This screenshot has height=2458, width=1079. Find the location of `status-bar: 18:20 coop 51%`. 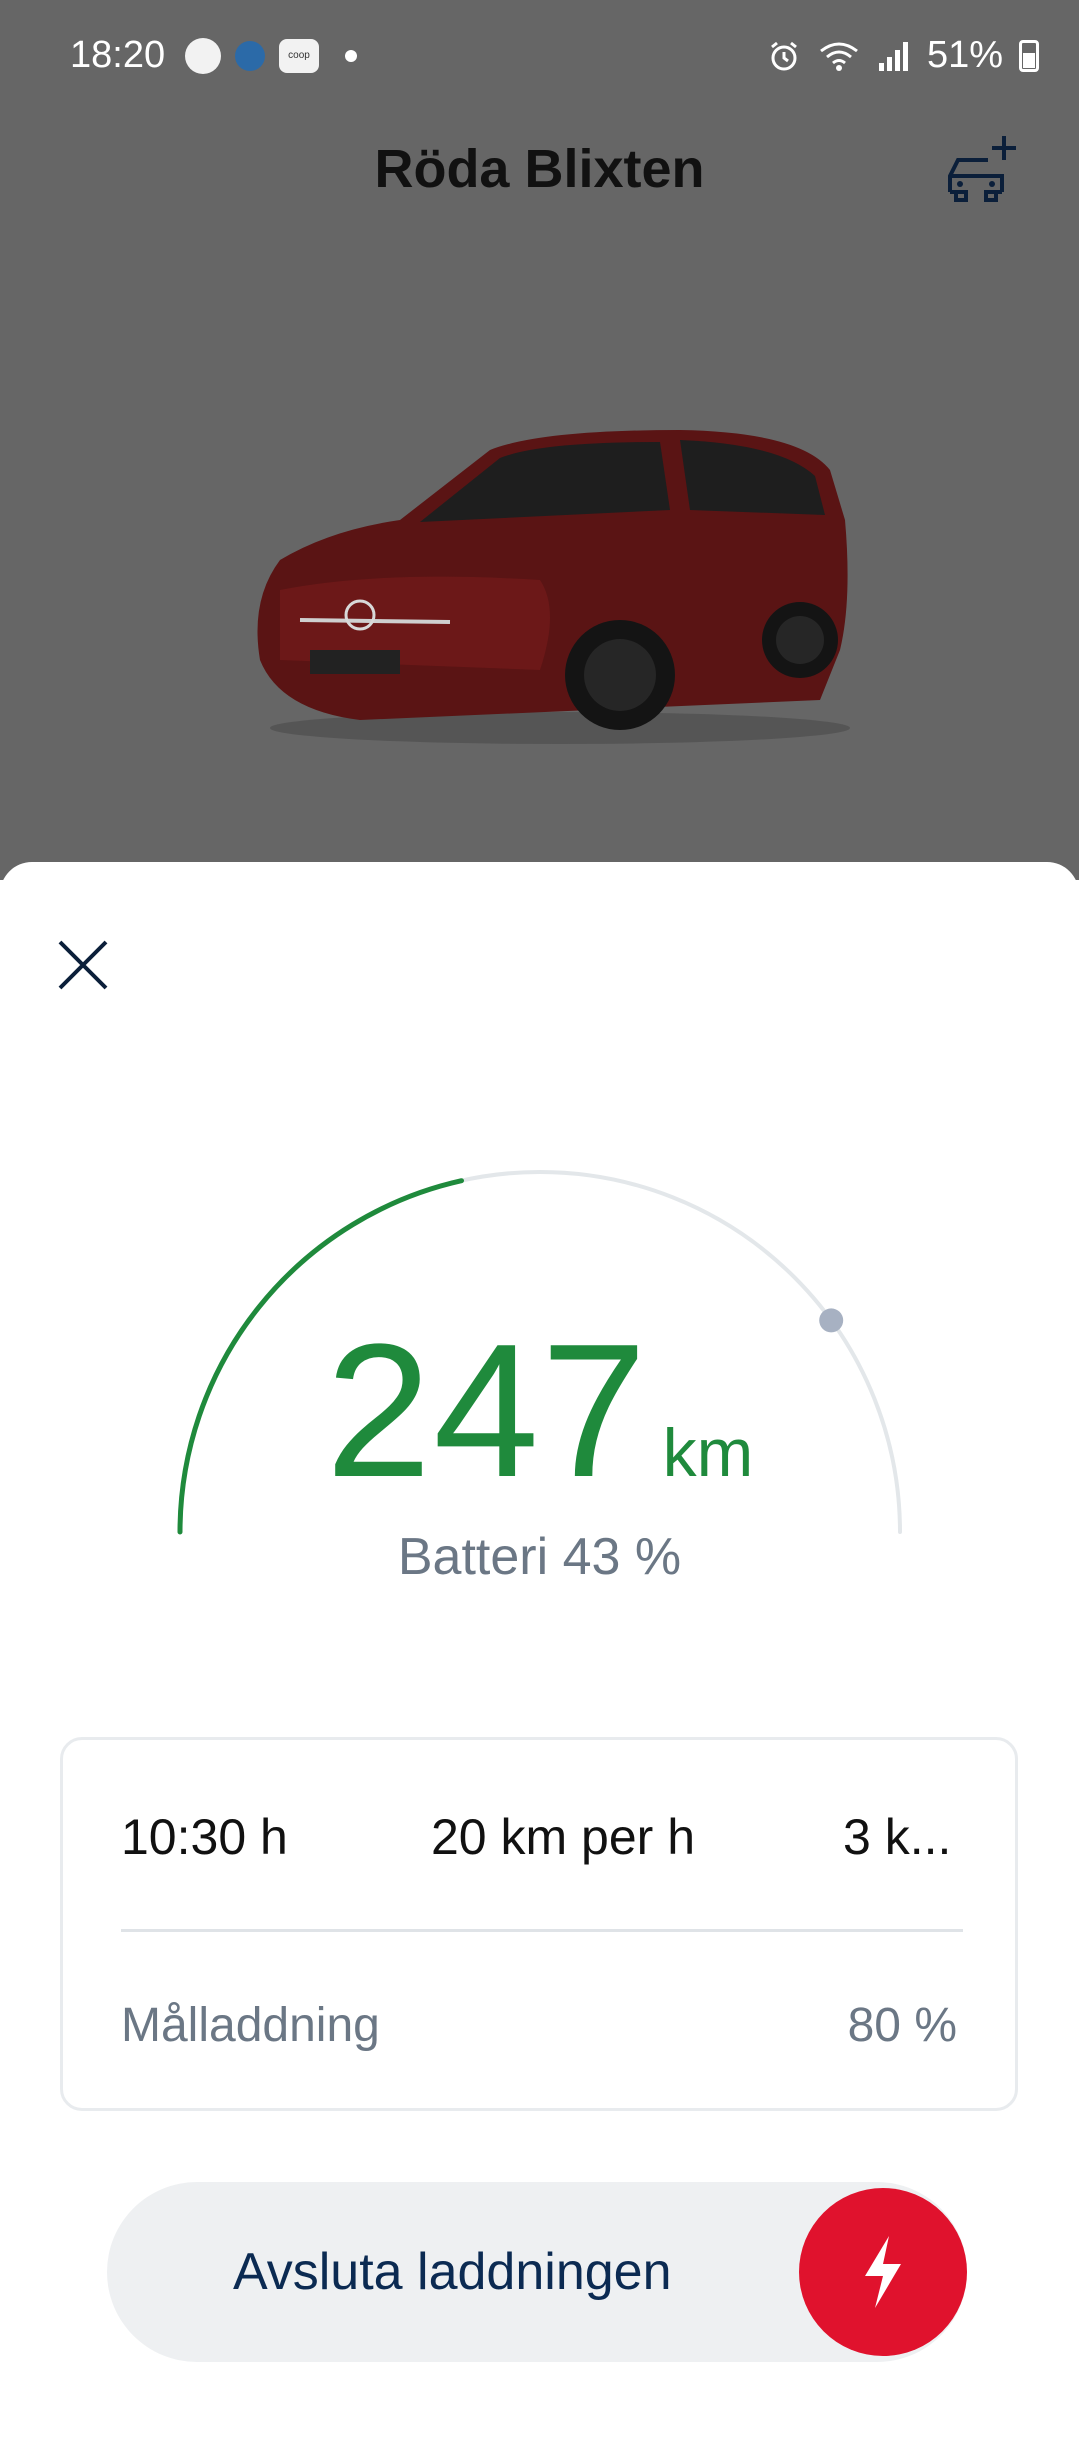

status-bar: 18:20 coop 51% is located at coordinates (539, 55).